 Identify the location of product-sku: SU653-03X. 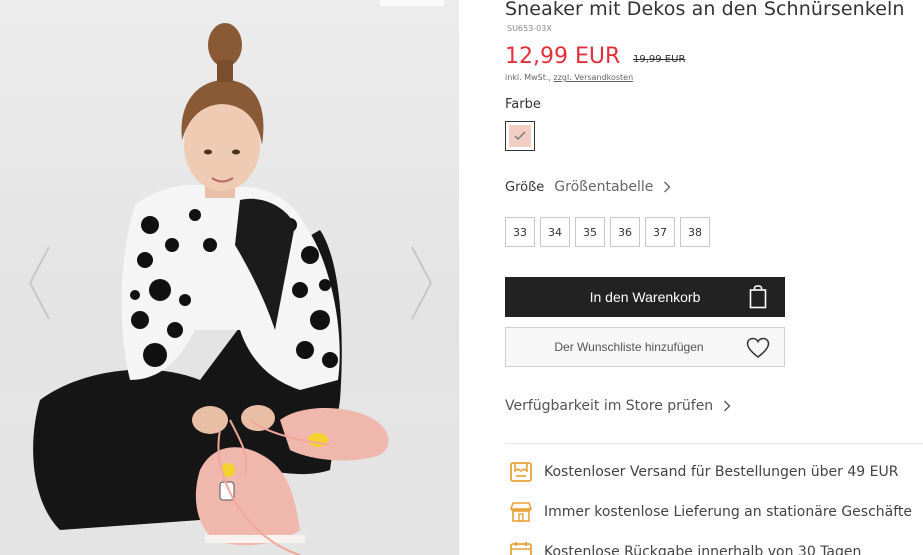
(529, 28).